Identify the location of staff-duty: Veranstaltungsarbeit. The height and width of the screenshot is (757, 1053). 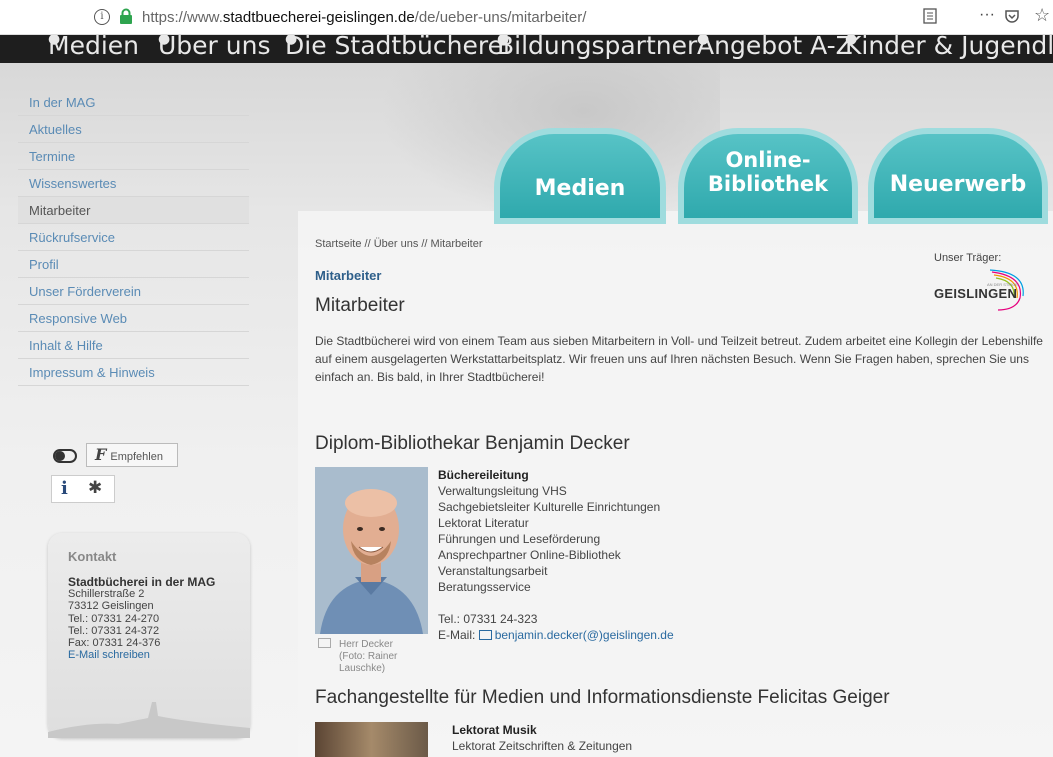
(493, 571).